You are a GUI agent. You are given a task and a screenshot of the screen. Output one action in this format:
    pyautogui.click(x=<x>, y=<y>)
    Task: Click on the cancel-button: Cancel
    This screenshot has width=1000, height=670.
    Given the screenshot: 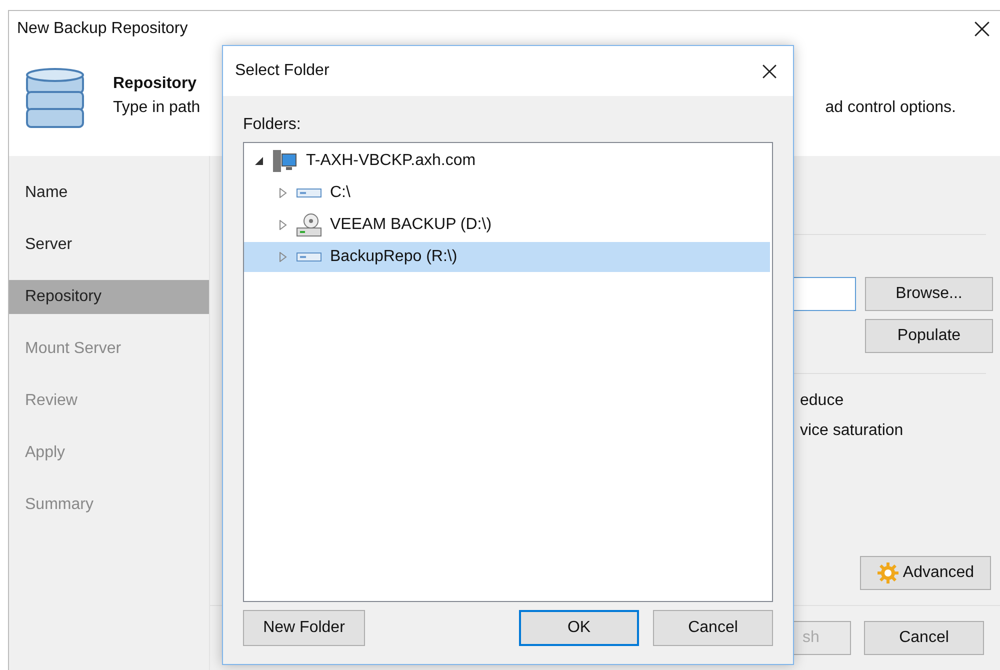 What is the action you would take?
    pyautogui.click(x=924, y=638)
    